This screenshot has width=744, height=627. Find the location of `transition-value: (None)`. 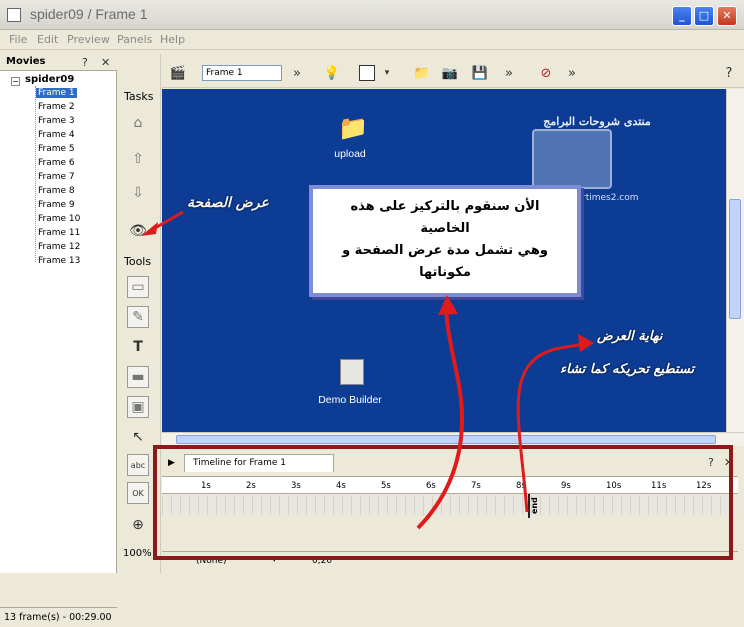

transition-value: (None) is located at coordinates (211, 561).